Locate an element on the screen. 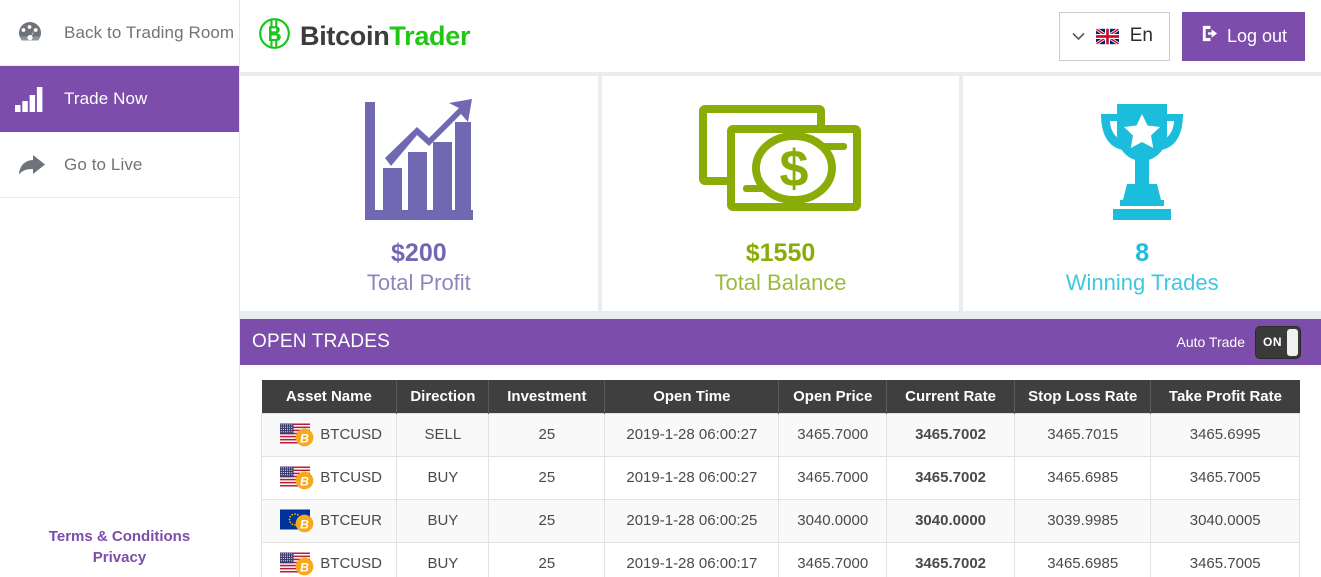 Image resolution: width=1321 pixels, height=577 pixels. asset-name-label: BTCUSD is located at coordinates (351, 434).